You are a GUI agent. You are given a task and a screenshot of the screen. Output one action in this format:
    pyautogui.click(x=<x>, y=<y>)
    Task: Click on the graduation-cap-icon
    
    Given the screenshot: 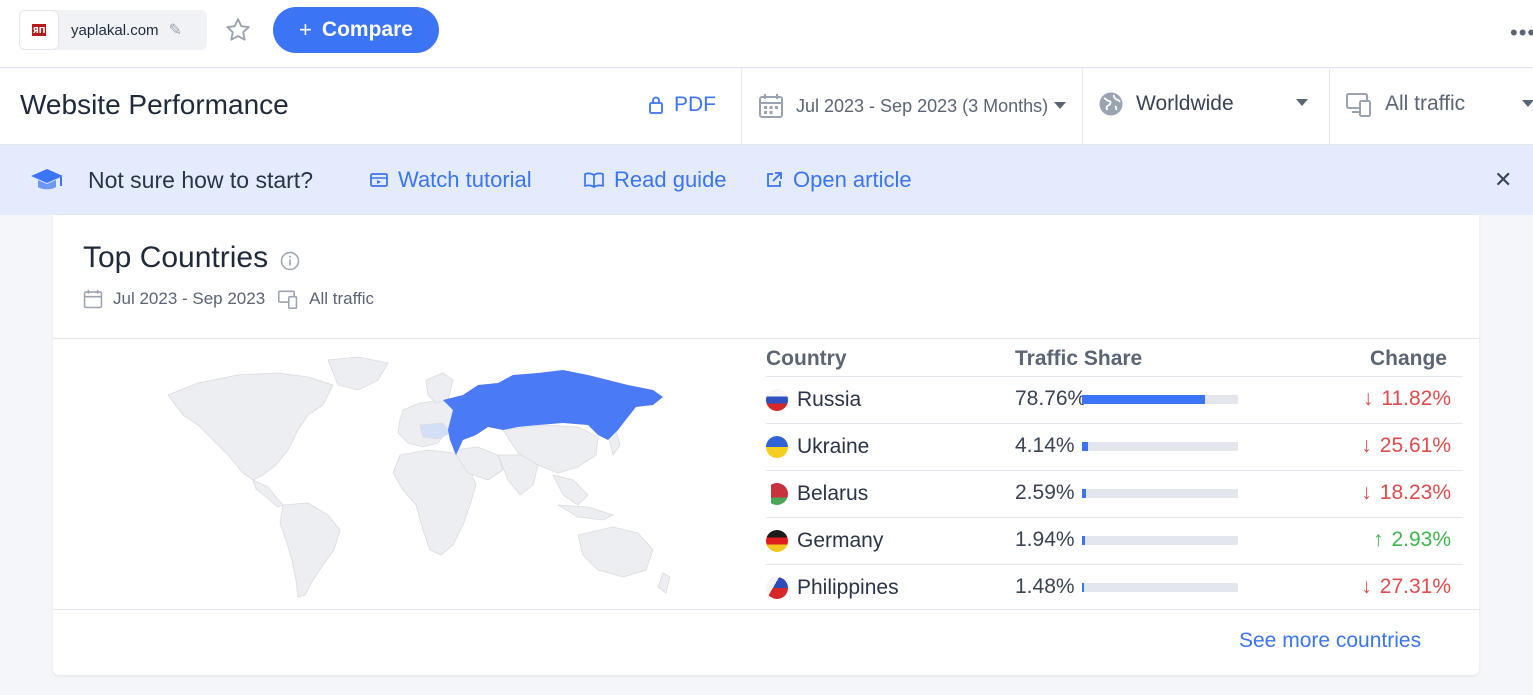 What is the action you would take?
    pyautogui.click(x=47, y=179)
    